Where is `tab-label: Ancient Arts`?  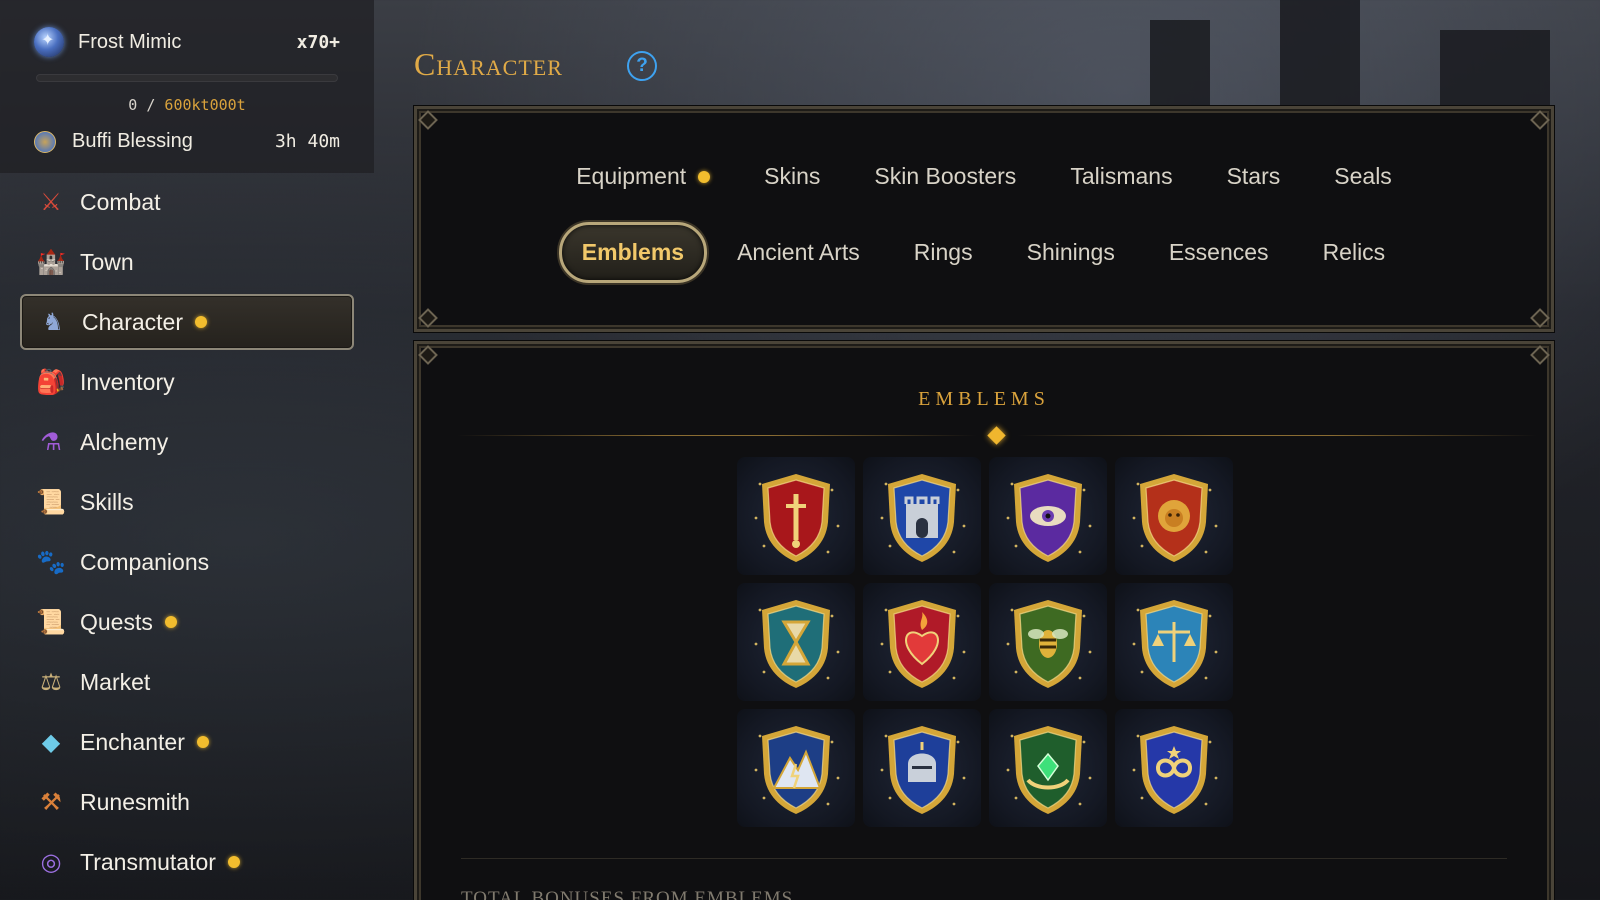
tab-label: Ancient Arts is located at coordinates (798, 252).